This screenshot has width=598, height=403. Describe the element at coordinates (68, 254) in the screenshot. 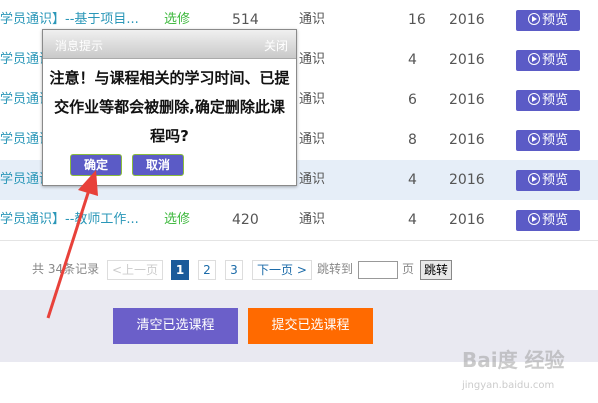

I see `arrow-shaft` at that location.